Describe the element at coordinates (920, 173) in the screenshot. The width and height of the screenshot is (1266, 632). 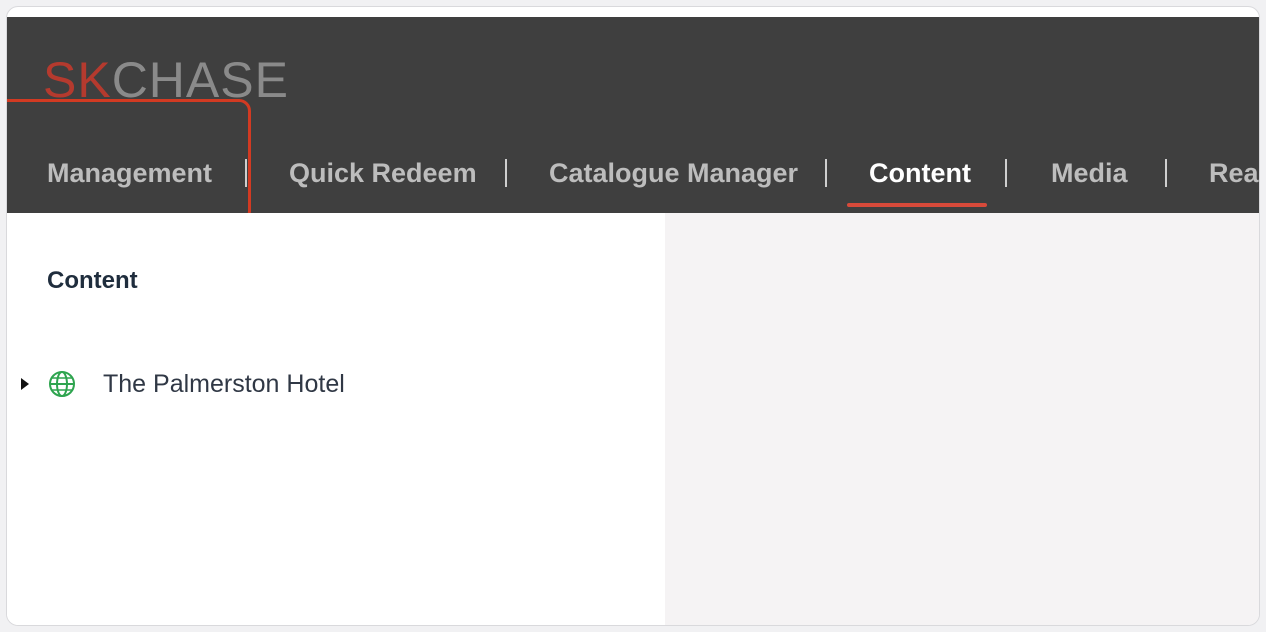
I see `nav-item-content: Content` at that location.